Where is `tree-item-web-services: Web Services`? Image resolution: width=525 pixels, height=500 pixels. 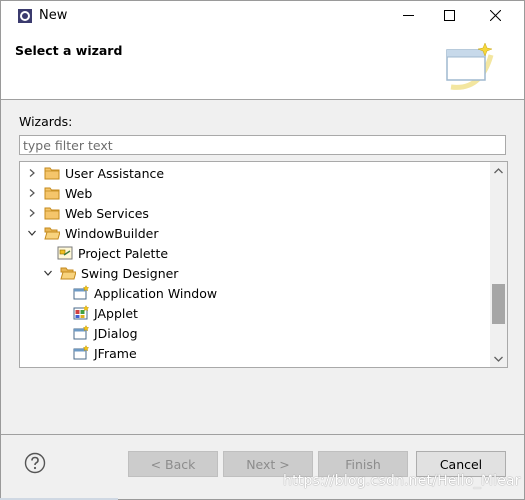 tree-item-web-services: Web Services is located at coordinates (87, 213).